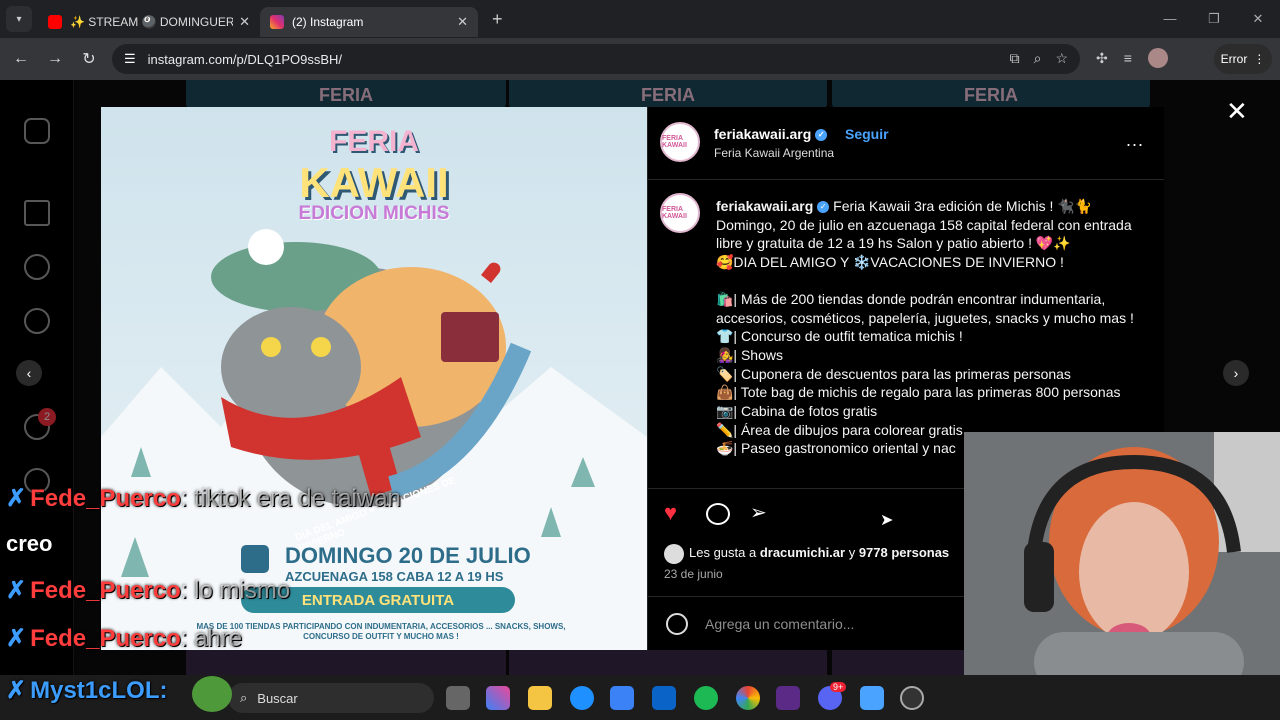 The height and width of the screenshot is (720, 1280). I want to click on error-button: Error ⋮, so click(1243, 59).